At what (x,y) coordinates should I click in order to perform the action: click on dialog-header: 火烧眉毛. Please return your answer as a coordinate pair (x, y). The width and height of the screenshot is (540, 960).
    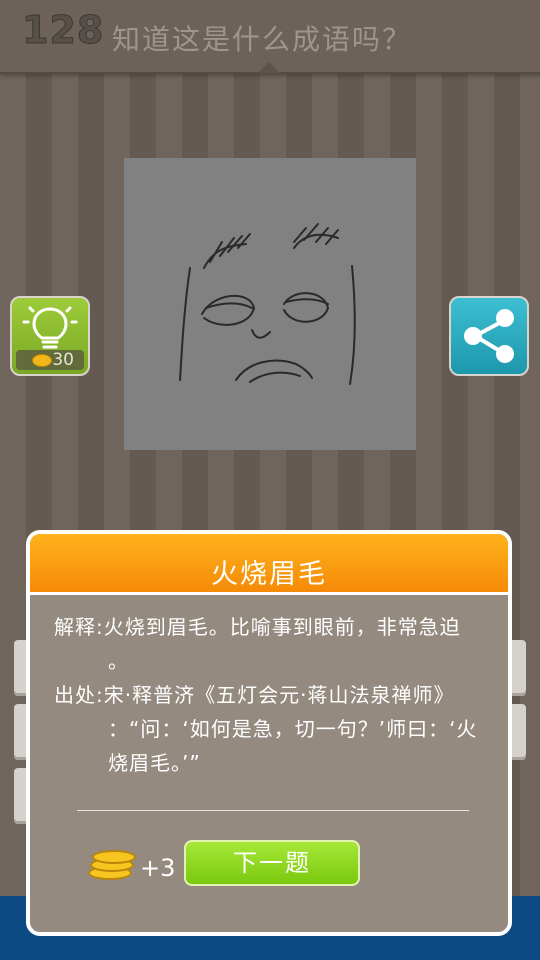
    Looking at the image, I should click on (269, 564).